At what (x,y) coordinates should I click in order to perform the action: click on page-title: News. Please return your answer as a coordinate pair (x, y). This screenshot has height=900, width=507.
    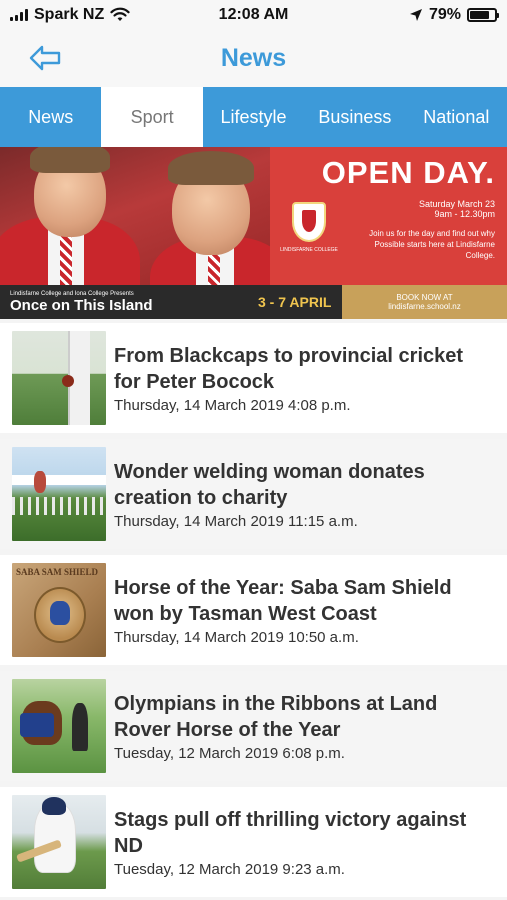
    Looking at the image, I should click on (253, 58).